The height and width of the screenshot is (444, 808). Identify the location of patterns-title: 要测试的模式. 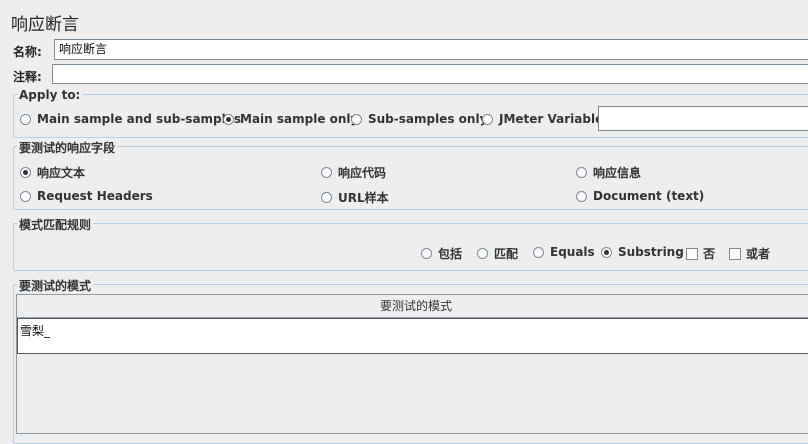
(55, 285).